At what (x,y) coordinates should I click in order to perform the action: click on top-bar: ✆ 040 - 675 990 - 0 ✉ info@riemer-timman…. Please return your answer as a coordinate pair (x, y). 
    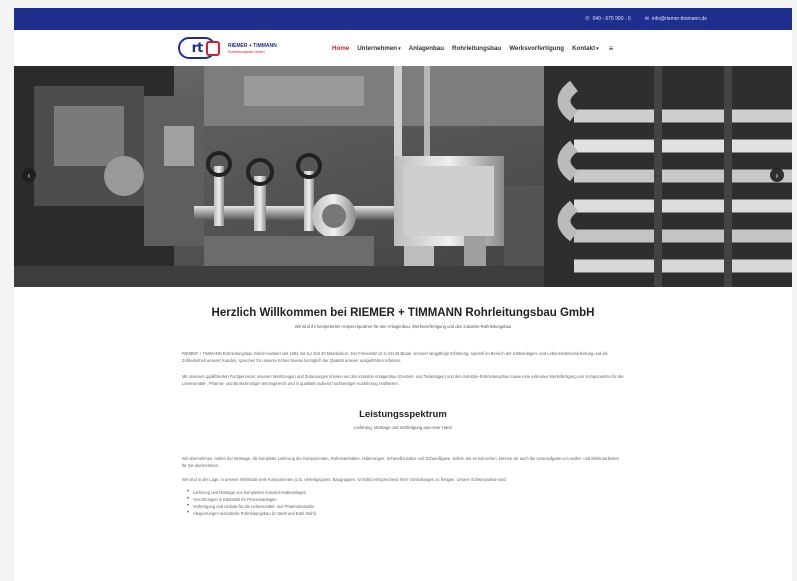
    Looking at the image, I should click on (403, 19).